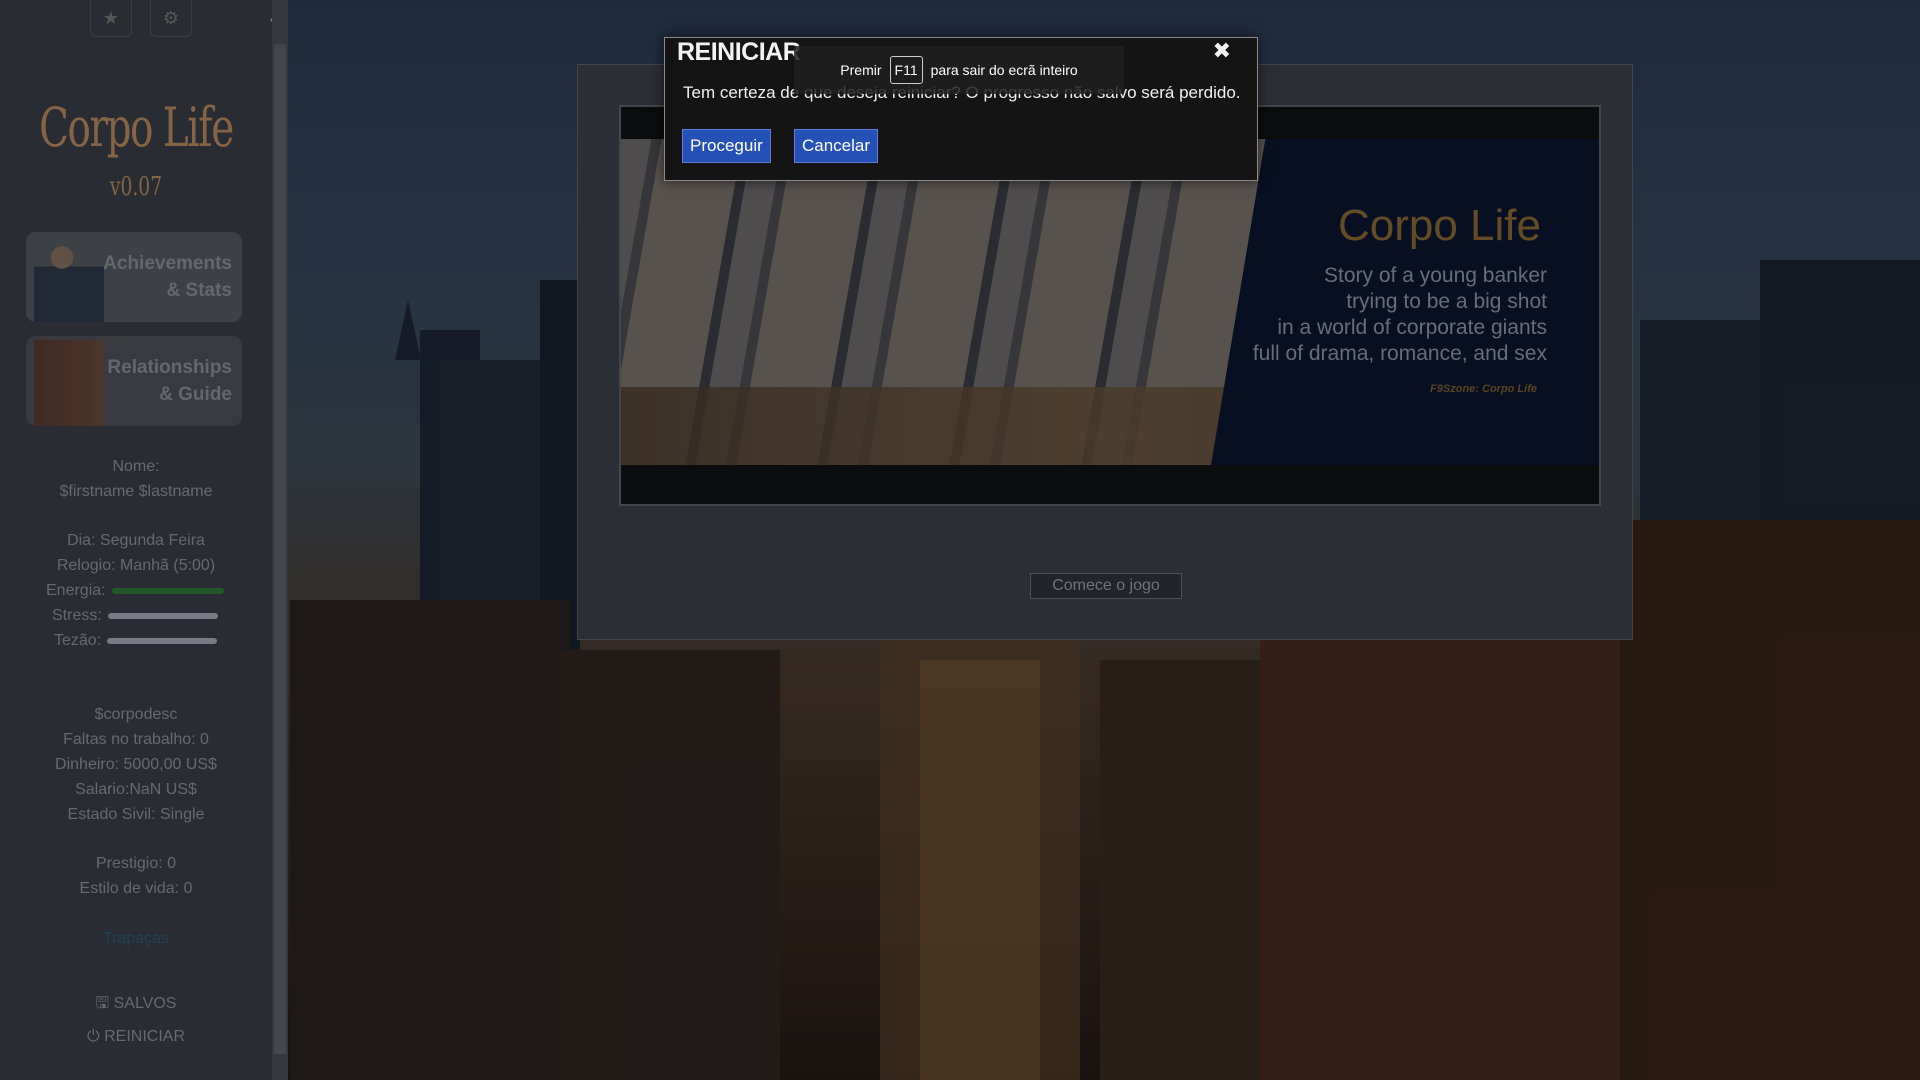  I want to click on fullscreen-prefix: Premir, so click(861, 70).